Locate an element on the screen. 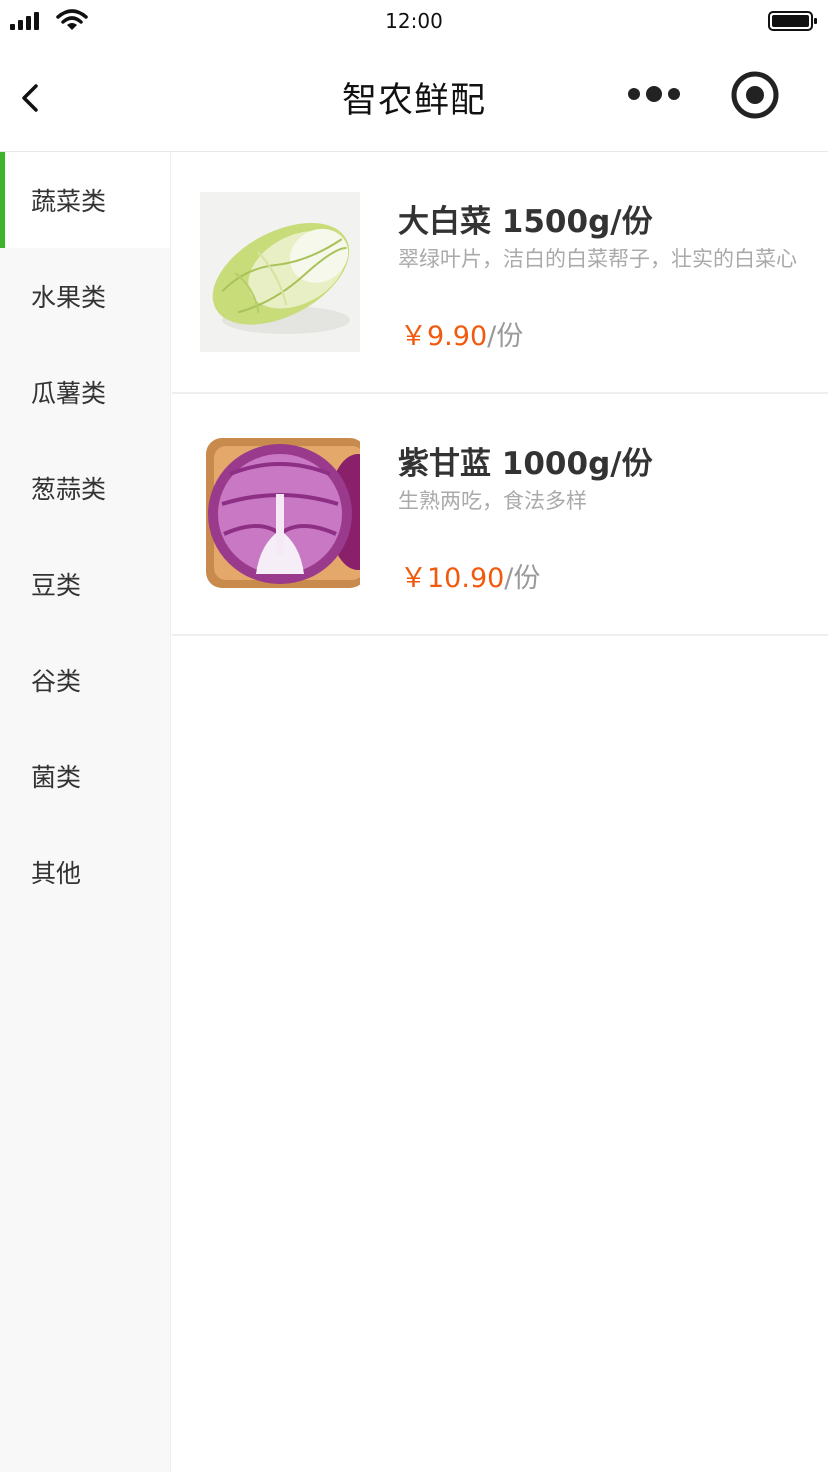  sidebar-item-fruits: 水果类 is located at coordinates (85, 296).